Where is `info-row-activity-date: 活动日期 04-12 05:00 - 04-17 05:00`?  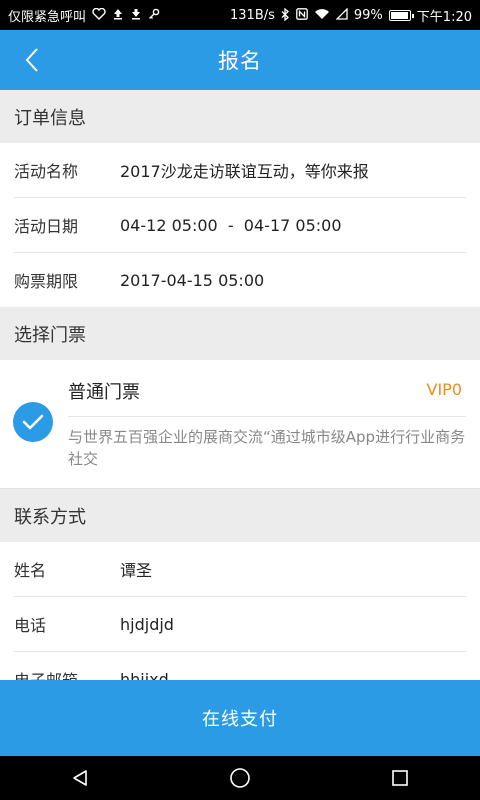 info-row-activity-date: 活动日期 04-12 05:00 - 04-17 05:00 is located at coordinates (240, 225).